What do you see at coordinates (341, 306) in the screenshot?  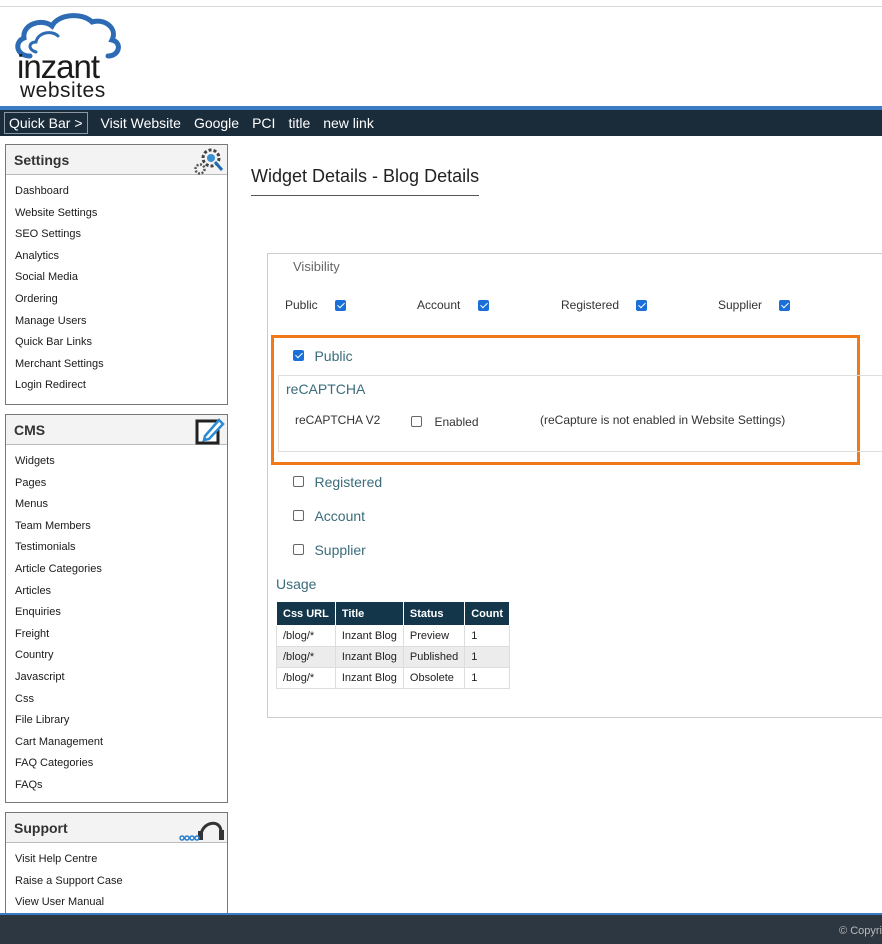 I see `visibility-public-checkbox` at bounding box center [341, 306].